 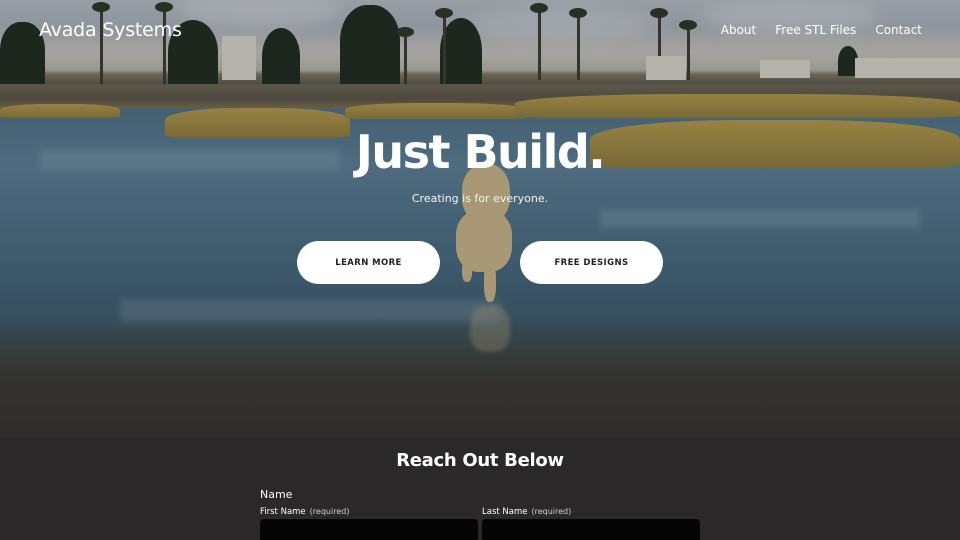 I want to click on first-name-label-text: First Name, so click(x=283, y=512).